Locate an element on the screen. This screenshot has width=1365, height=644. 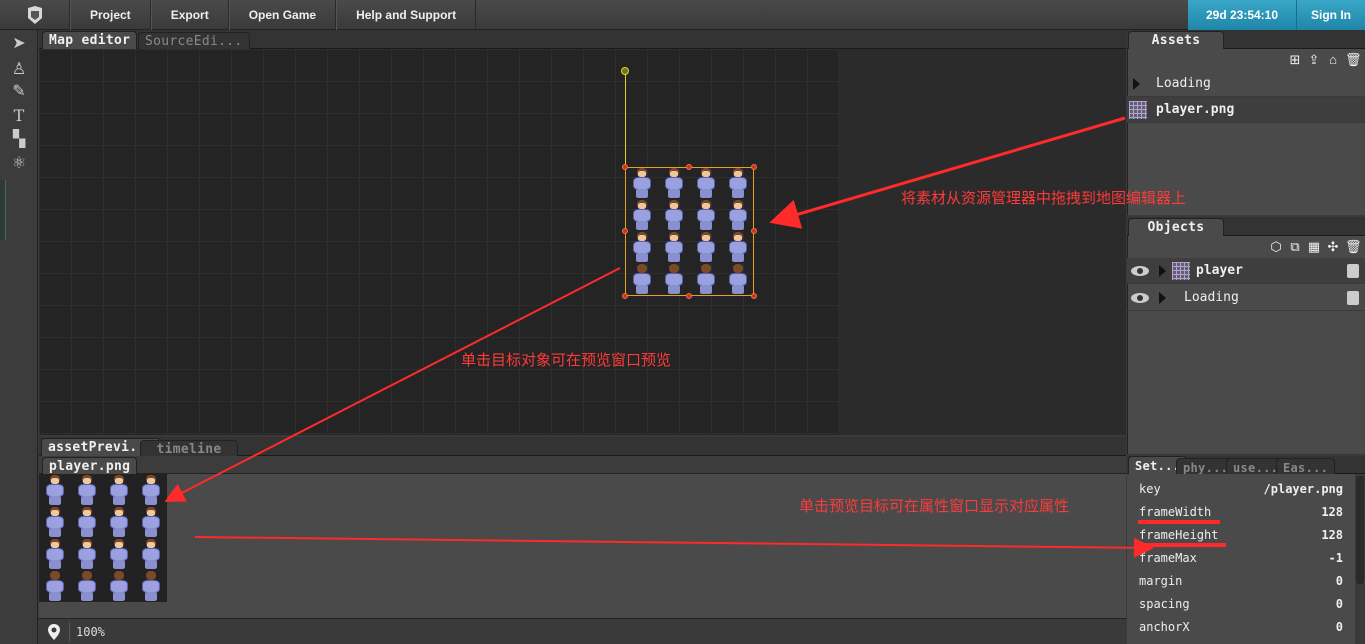
annotation-props-text: 单击预览目标可在属性窗口显示对应属性 is located at coordinates (934, 506).